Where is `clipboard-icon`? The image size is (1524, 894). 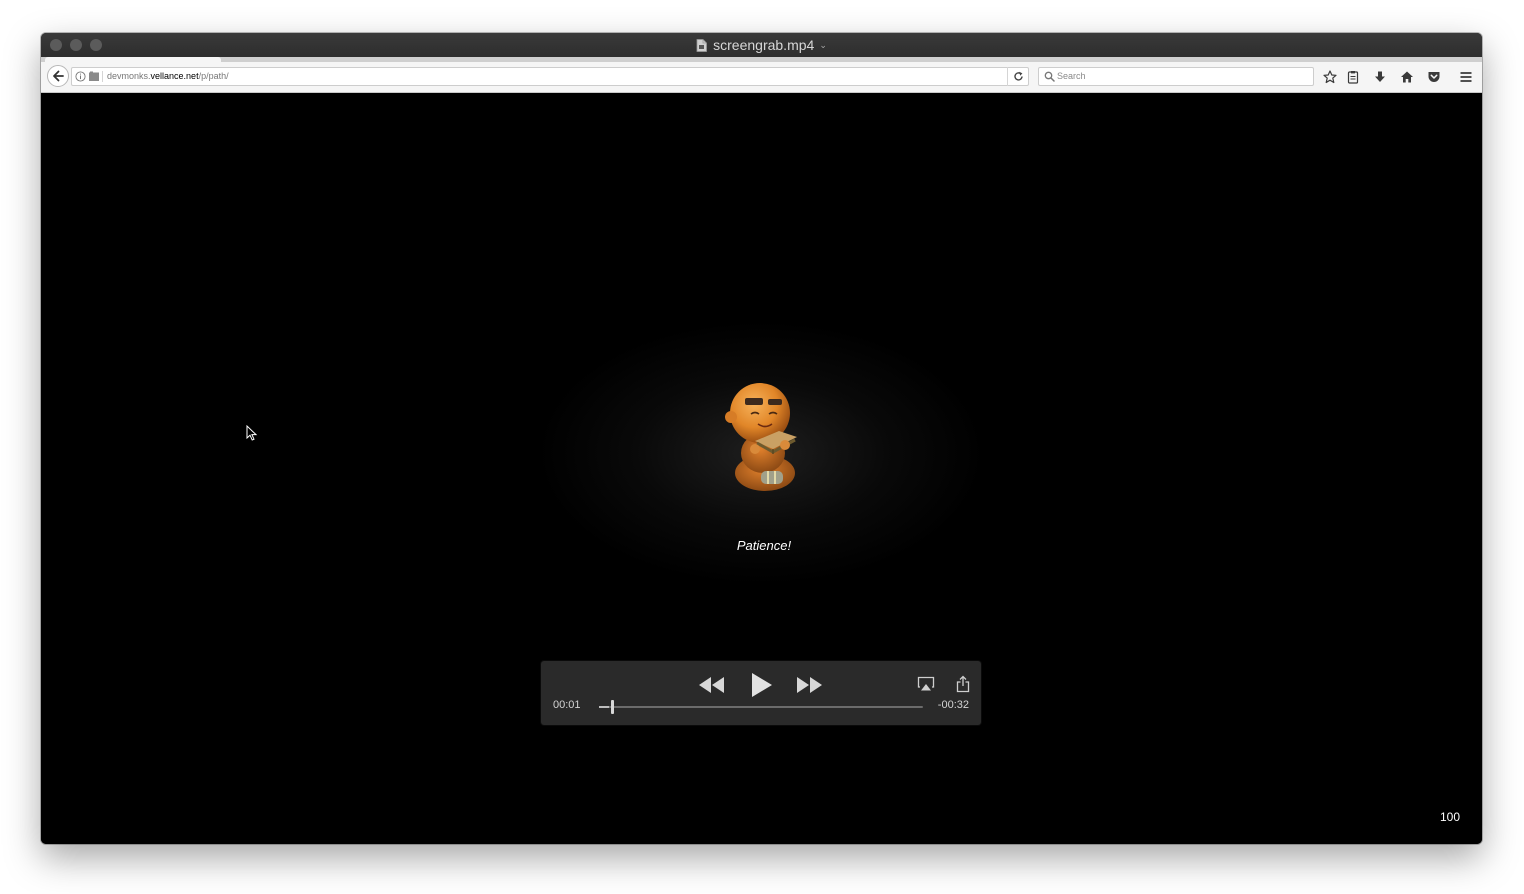
clipboard-icon is located at coordinates (1353, 77).